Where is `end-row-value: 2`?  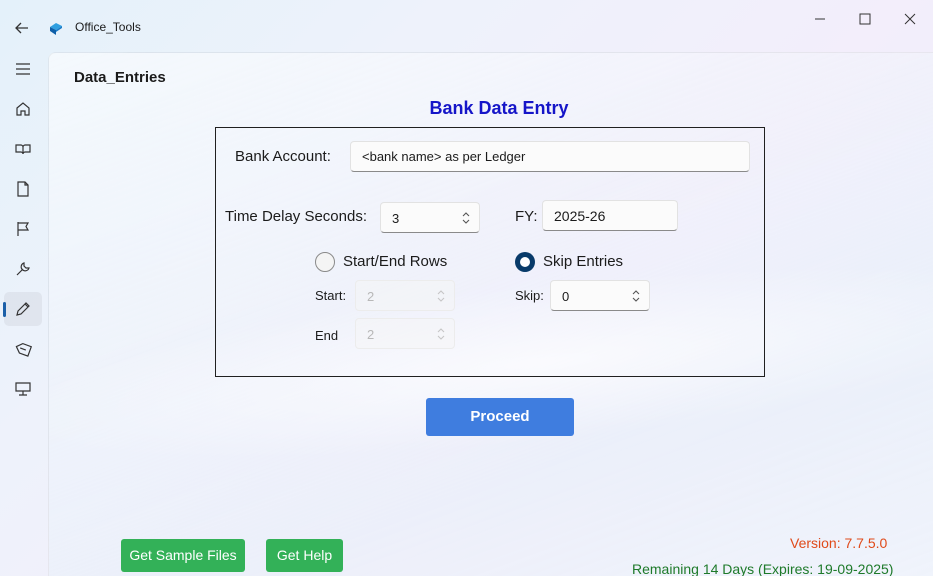
end-row-value: 2 is located at coordinates (371, 334).